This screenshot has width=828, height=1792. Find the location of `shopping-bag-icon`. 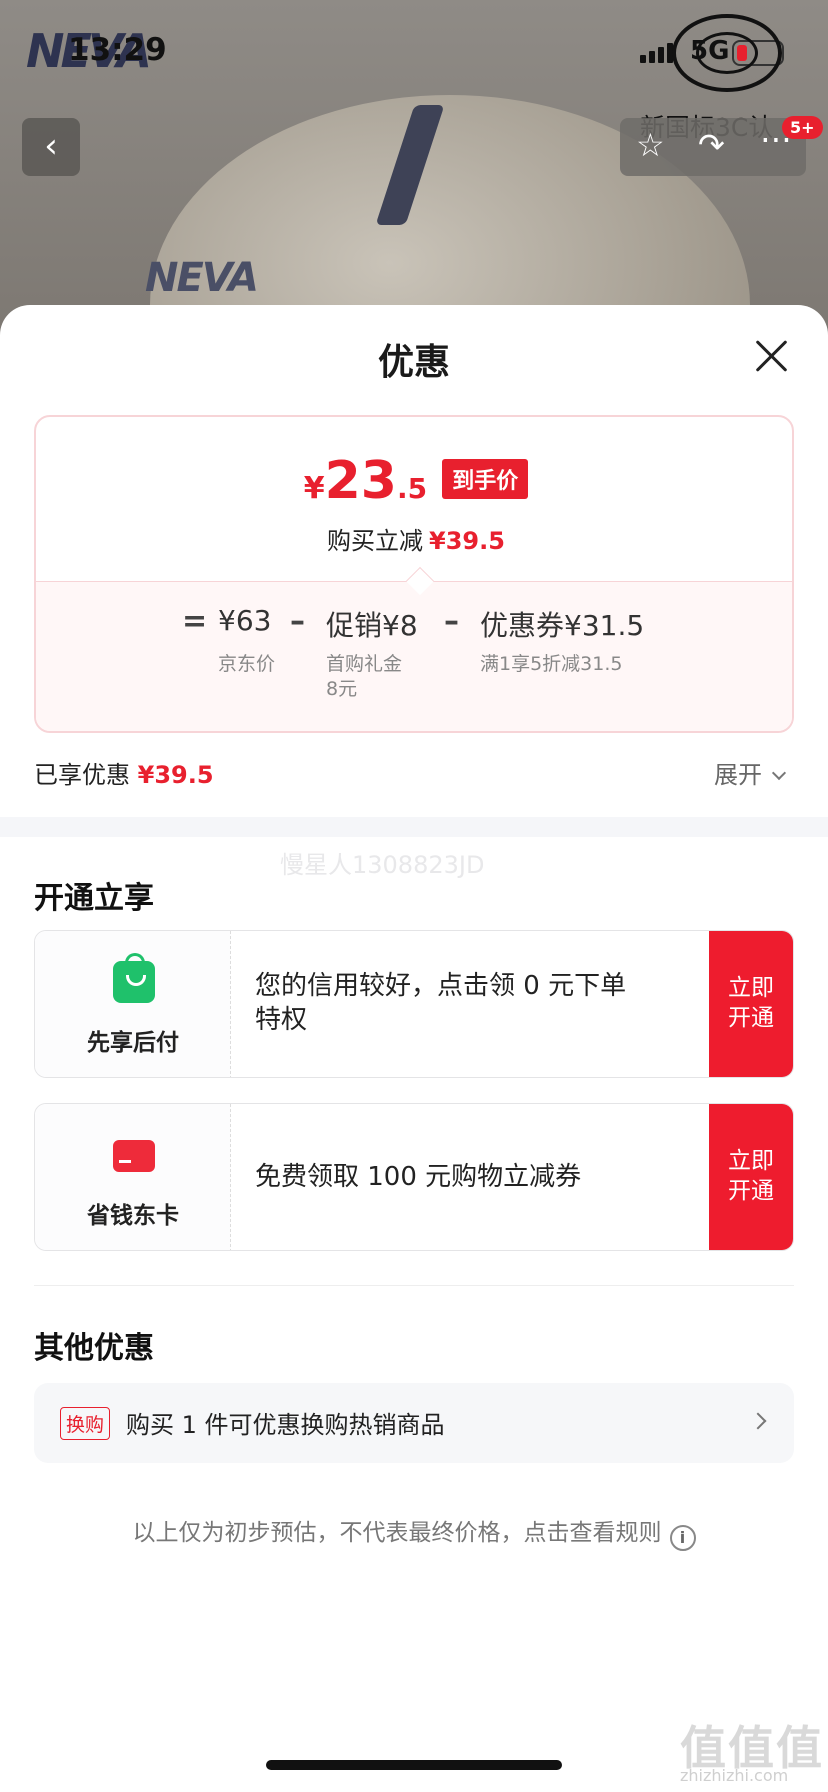

shopping-bag-icon is located at coordinates (134, 978).